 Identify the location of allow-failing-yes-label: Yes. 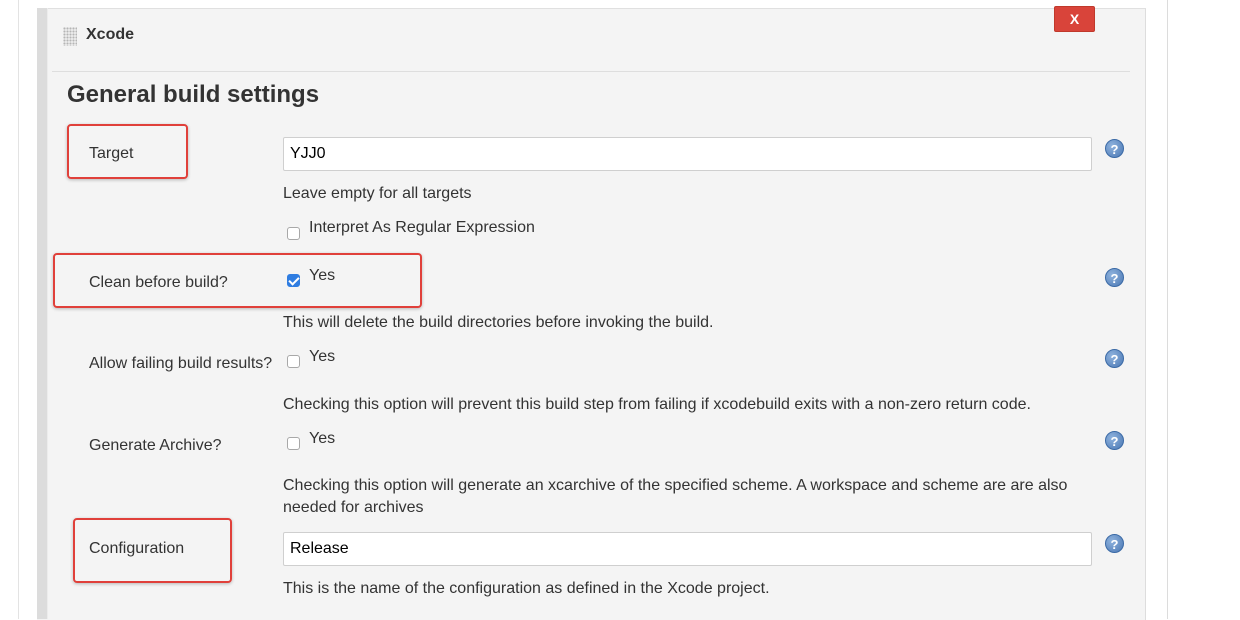
(322, 356).